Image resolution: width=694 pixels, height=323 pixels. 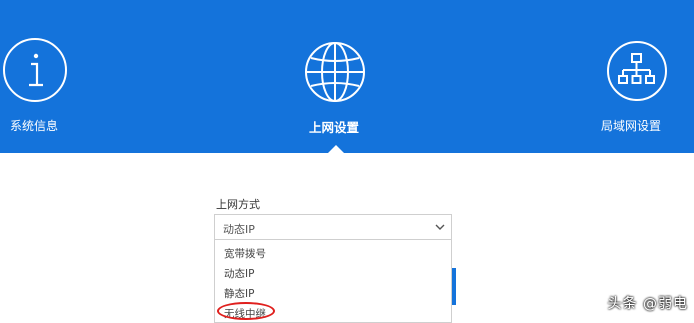 I want to click on option-dynamic-ip: 动态IP, so click(x=239, y=273).